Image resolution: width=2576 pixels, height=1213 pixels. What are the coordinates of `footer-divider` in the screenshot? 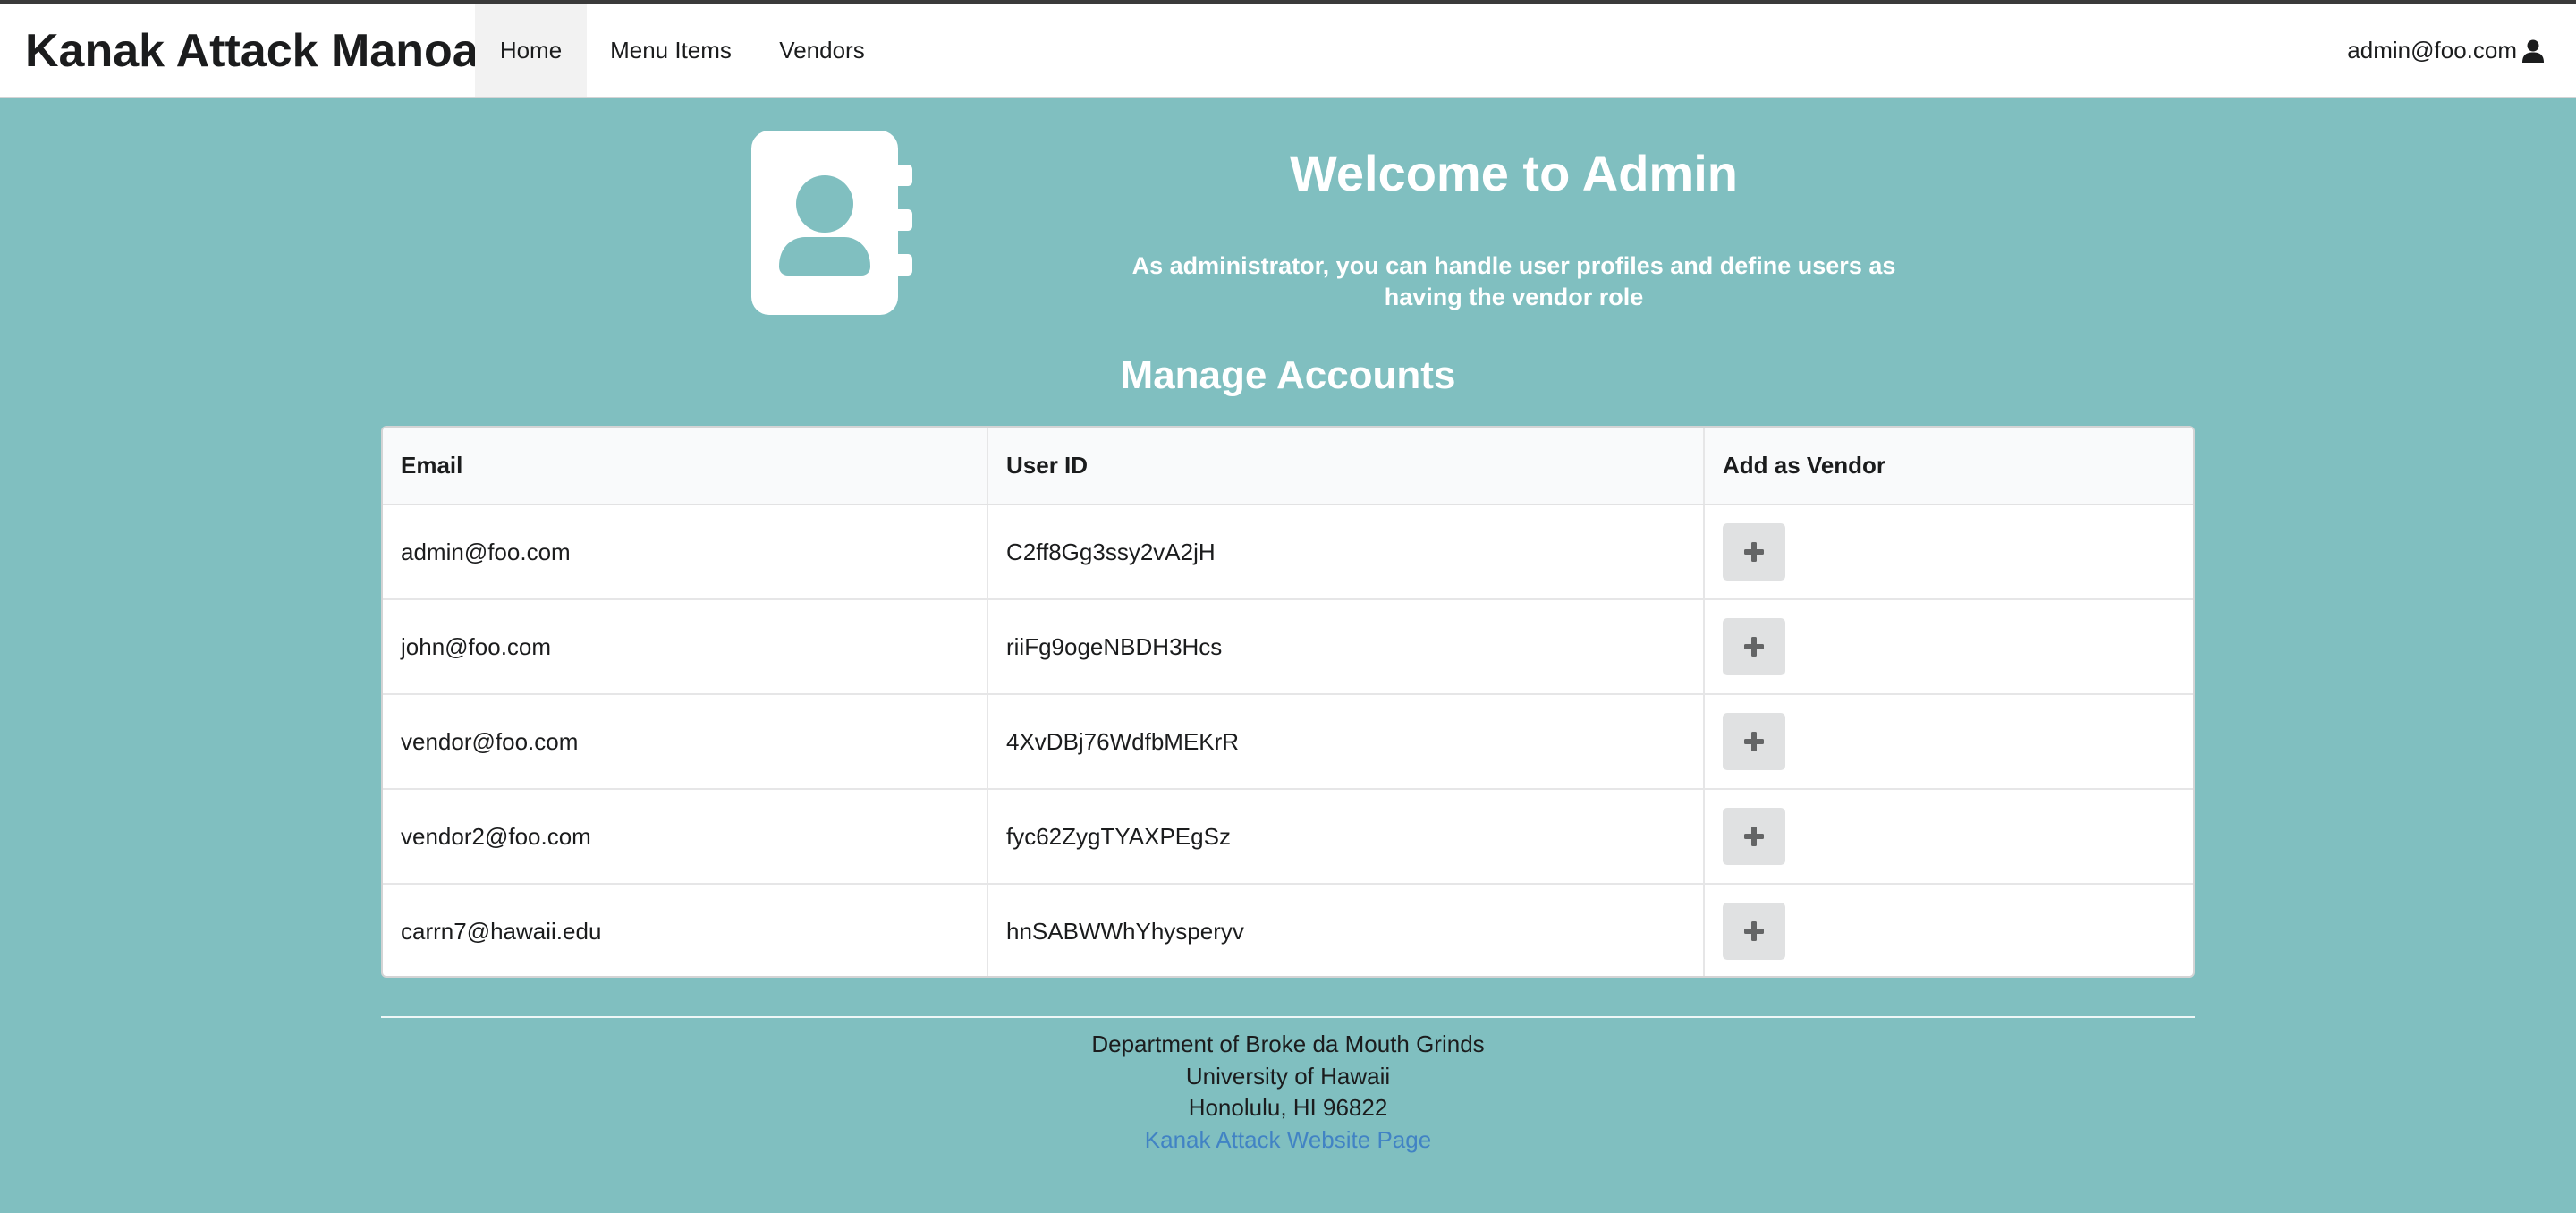 It's located at (1288, 1017).